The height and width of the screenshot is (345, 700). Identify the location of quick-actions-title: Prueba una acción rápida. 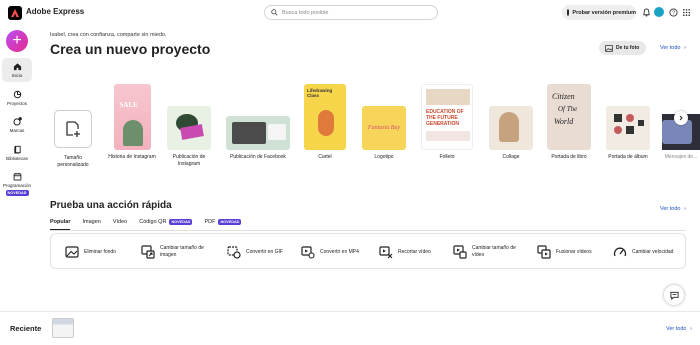
(111, 205).